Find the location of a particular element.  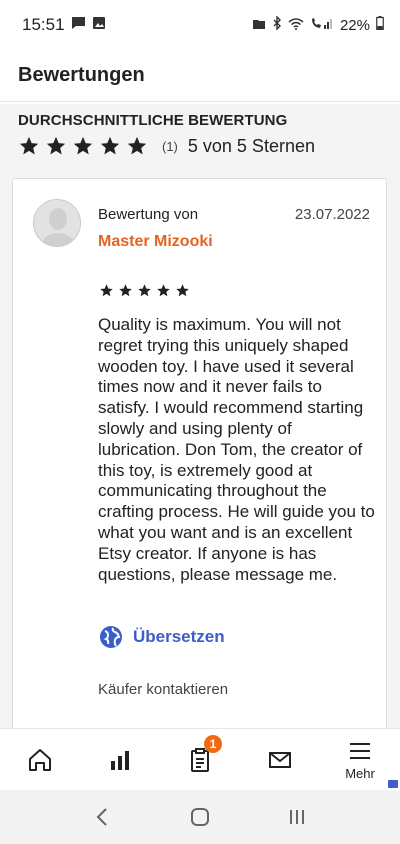

nav-more: Mehr is located at coordinates (360, 759).